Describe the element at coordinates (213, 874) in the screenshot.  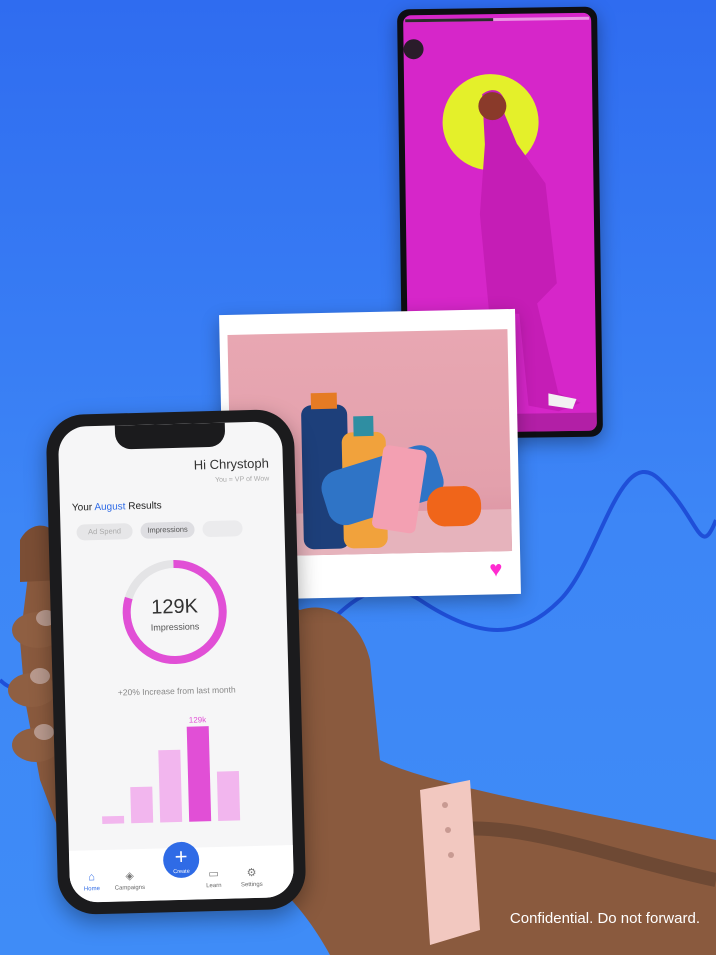
I see `book-icon: ▭` at that location.